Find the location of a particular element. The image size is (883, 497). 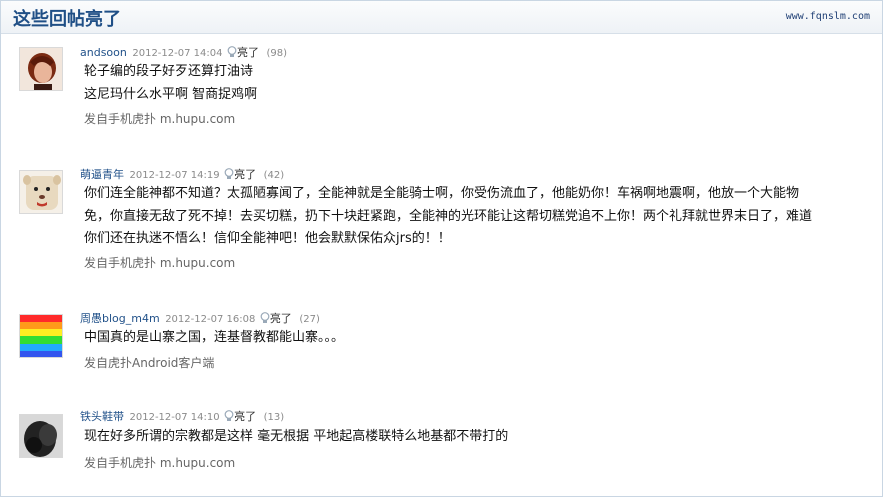

reply-meta: 萌逼青年 2012-12-07 14:19 亮了 (42) is located at coordinates (182, 174).